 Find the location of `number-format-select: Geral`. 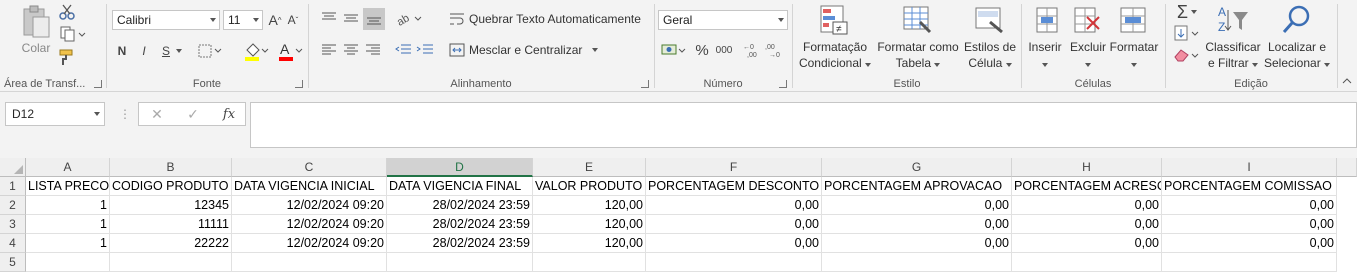

number-format-select: Geral is located at coordinates (723, 20).